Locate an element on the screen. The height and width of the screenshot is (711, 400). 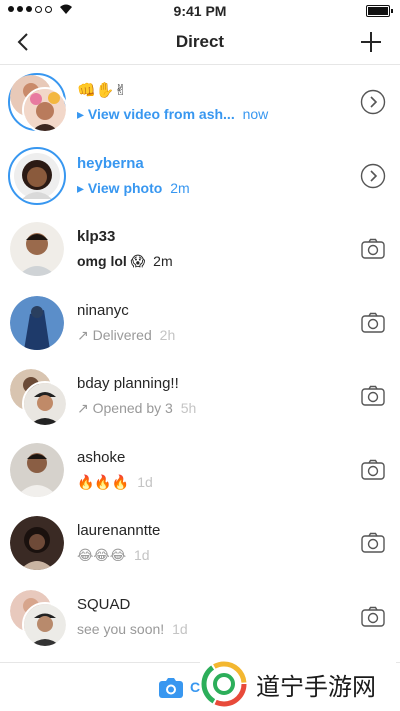
thread-preview: ↗ Delivered 2h is located at coordinates (126, 335).